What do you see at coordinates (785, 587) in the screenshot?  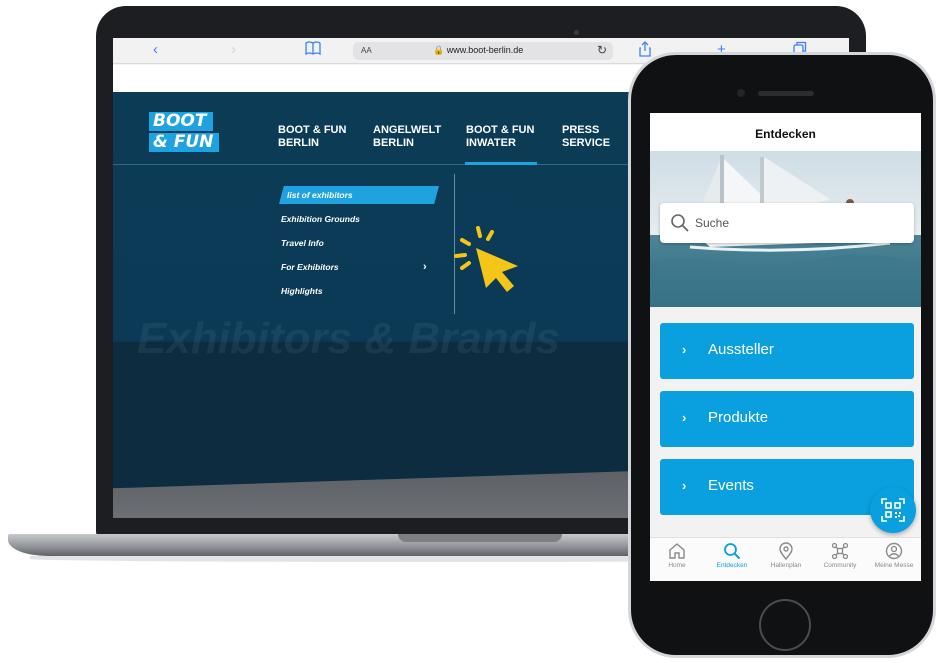 I see `phone-screen-bottom` at bounding box center [785, 587].